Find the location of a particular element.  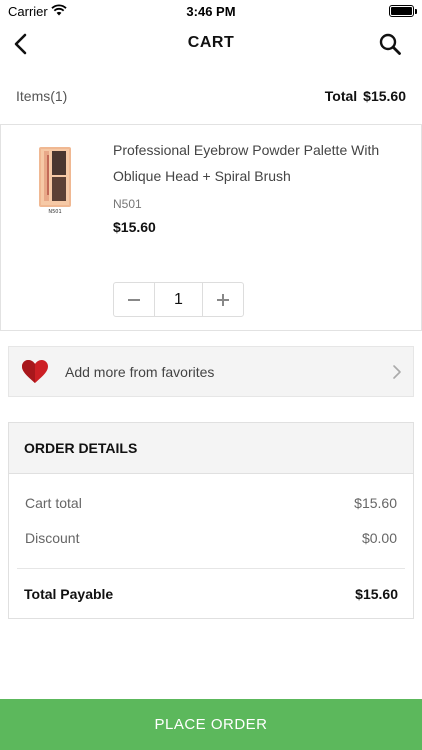

divider is located at coordinates (211, 568).